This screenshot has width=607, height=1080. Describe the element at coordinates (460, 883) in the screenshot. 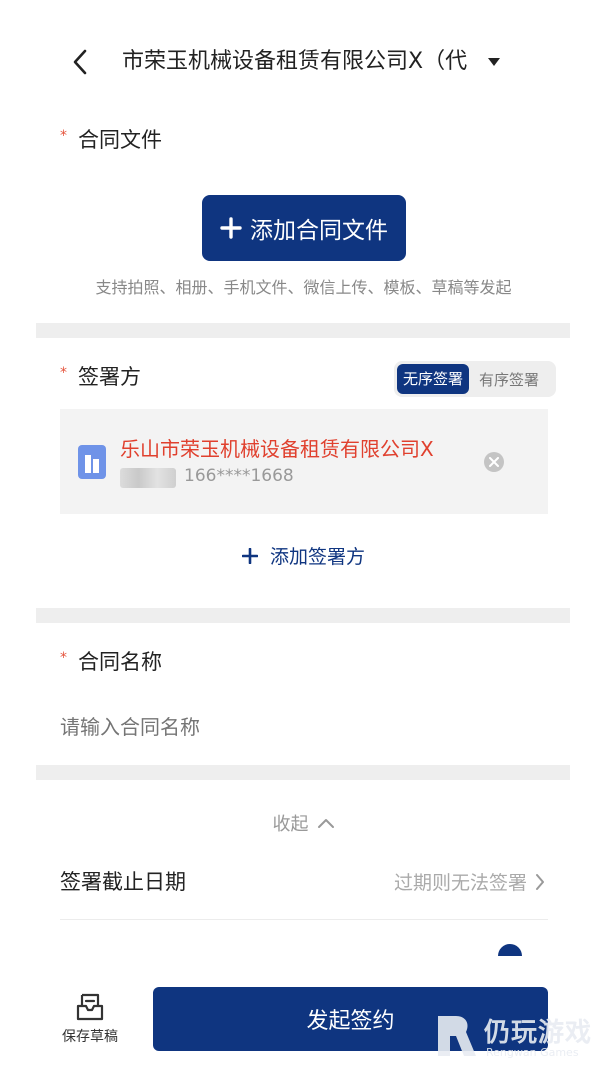

I see `deadline-value: 过期则无法签署` at that location.